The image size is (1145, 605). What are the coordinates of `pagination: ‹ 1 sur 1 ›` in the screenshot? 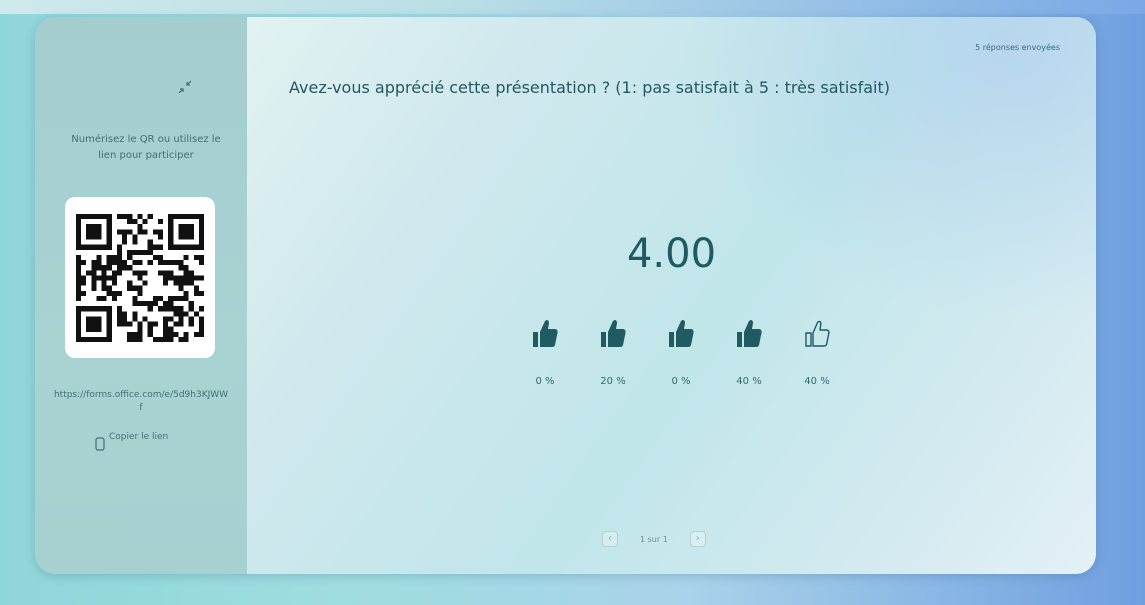 It's located at (682, 539).